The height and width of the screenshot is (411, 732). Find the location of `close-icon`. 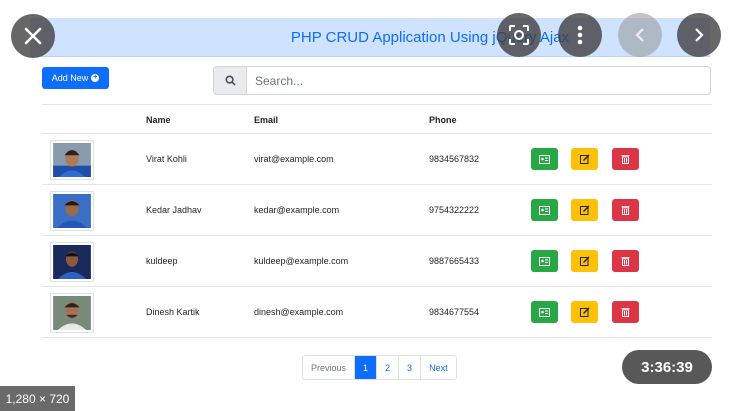

close-icon is located at coordinates (33, 36).